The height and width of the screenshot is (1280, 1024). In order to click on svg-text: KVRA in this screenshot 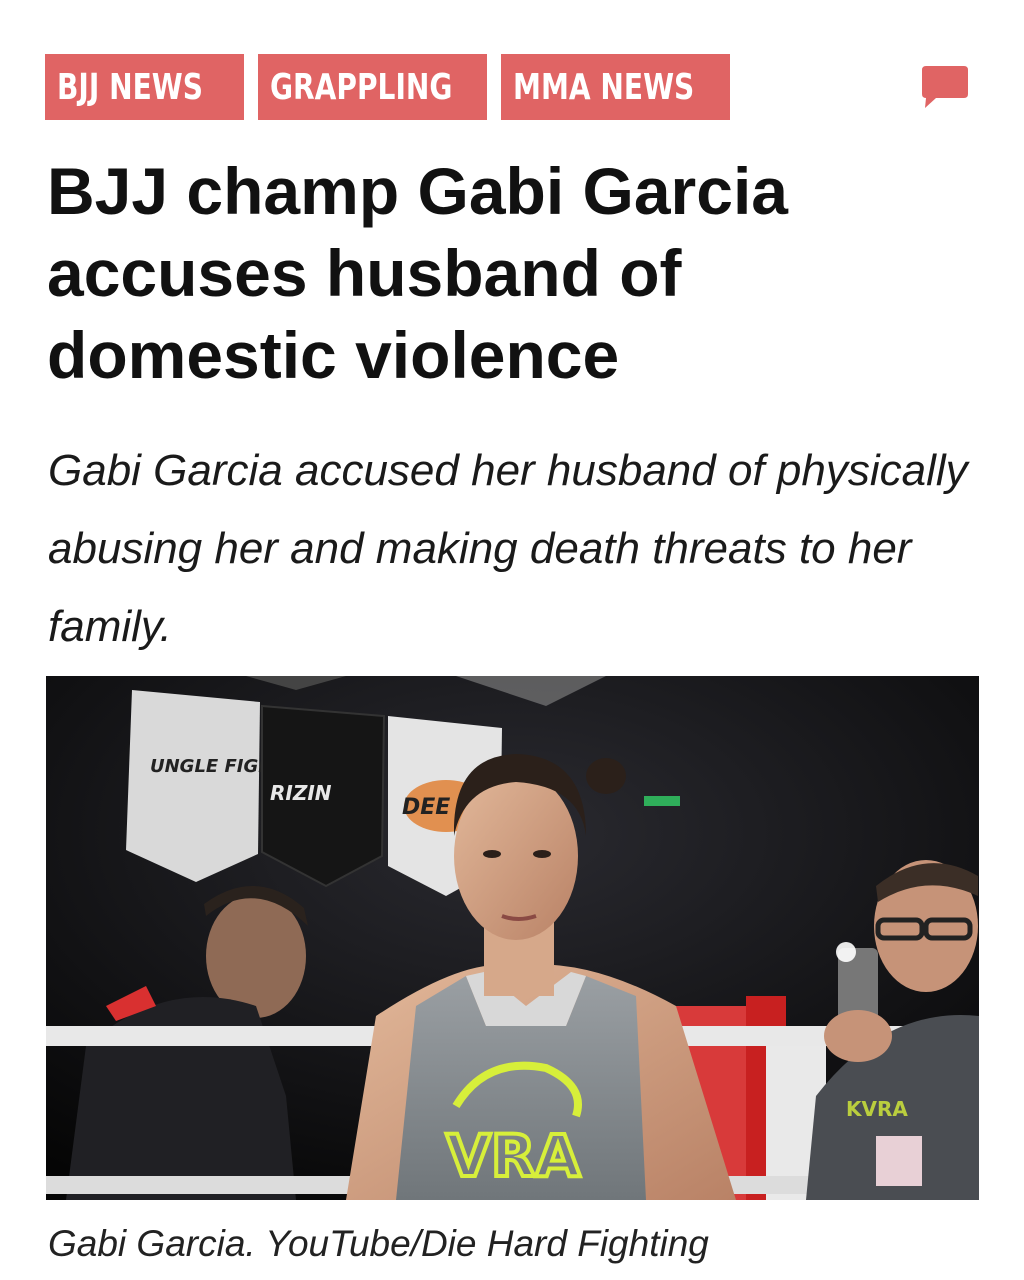, I will do `click(877, 1109)`.